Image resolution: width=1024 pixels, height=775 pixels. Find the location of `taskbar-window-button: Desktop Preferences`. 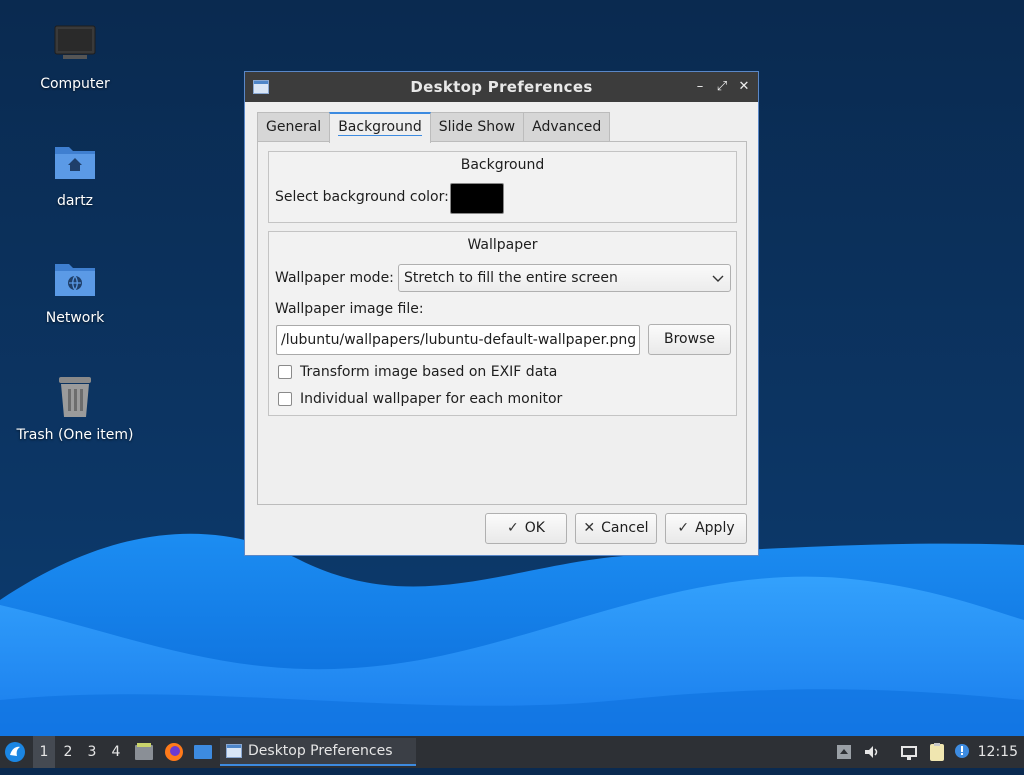

taskbar-window-button: Desktop Preferences is located at coordinates (318, 752).